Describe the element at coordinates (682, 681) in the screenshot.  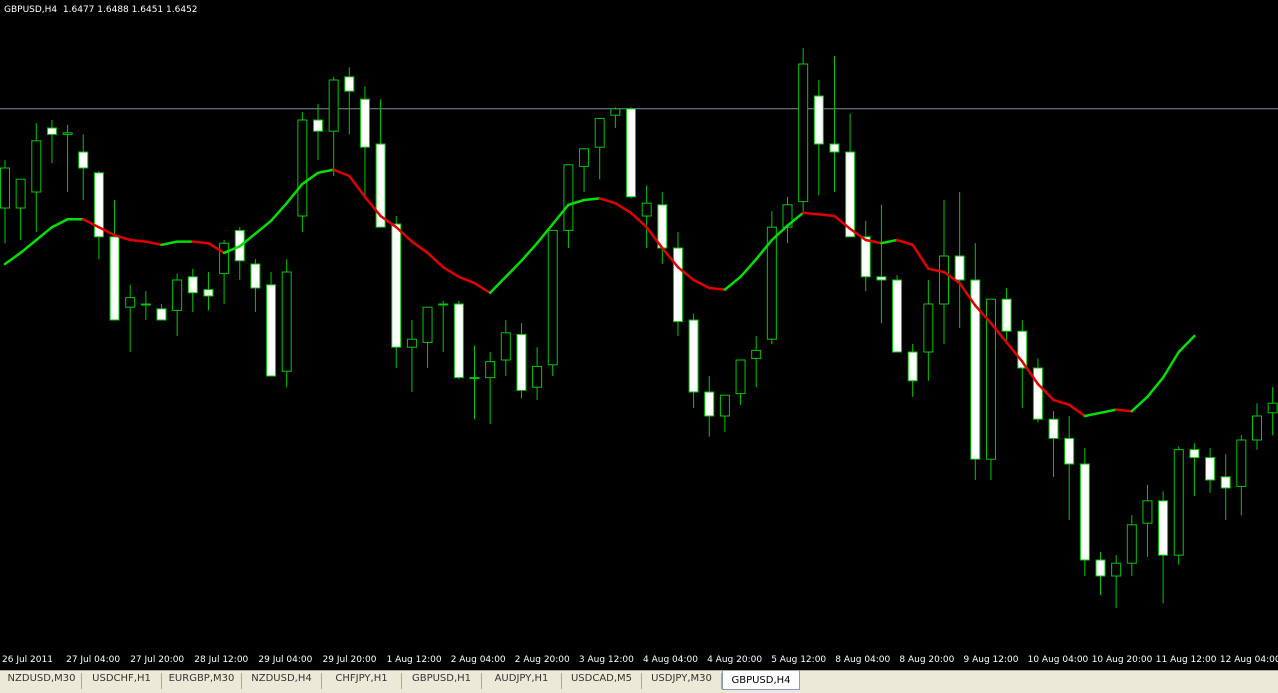
I see `chart-tab: USDJPY,M30` at that location.